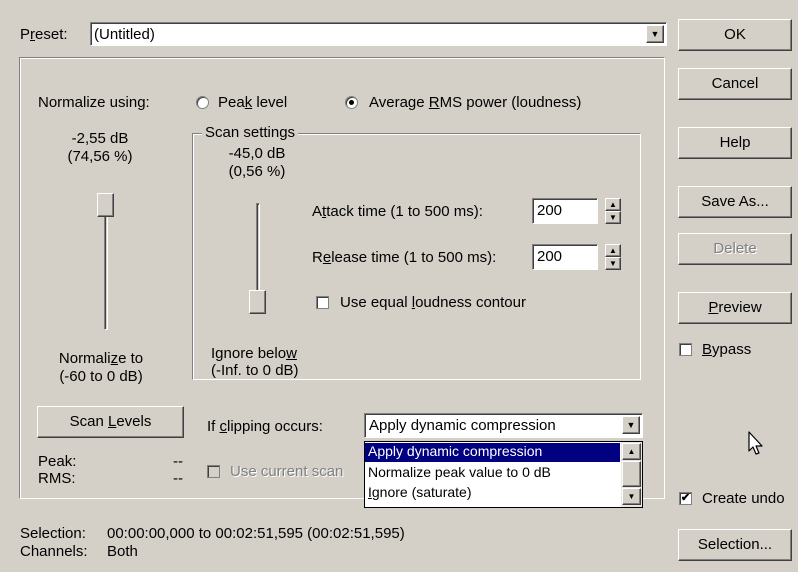  I want to click on clipping-option-compression: Apply dynamic compression, so click(455, 451).